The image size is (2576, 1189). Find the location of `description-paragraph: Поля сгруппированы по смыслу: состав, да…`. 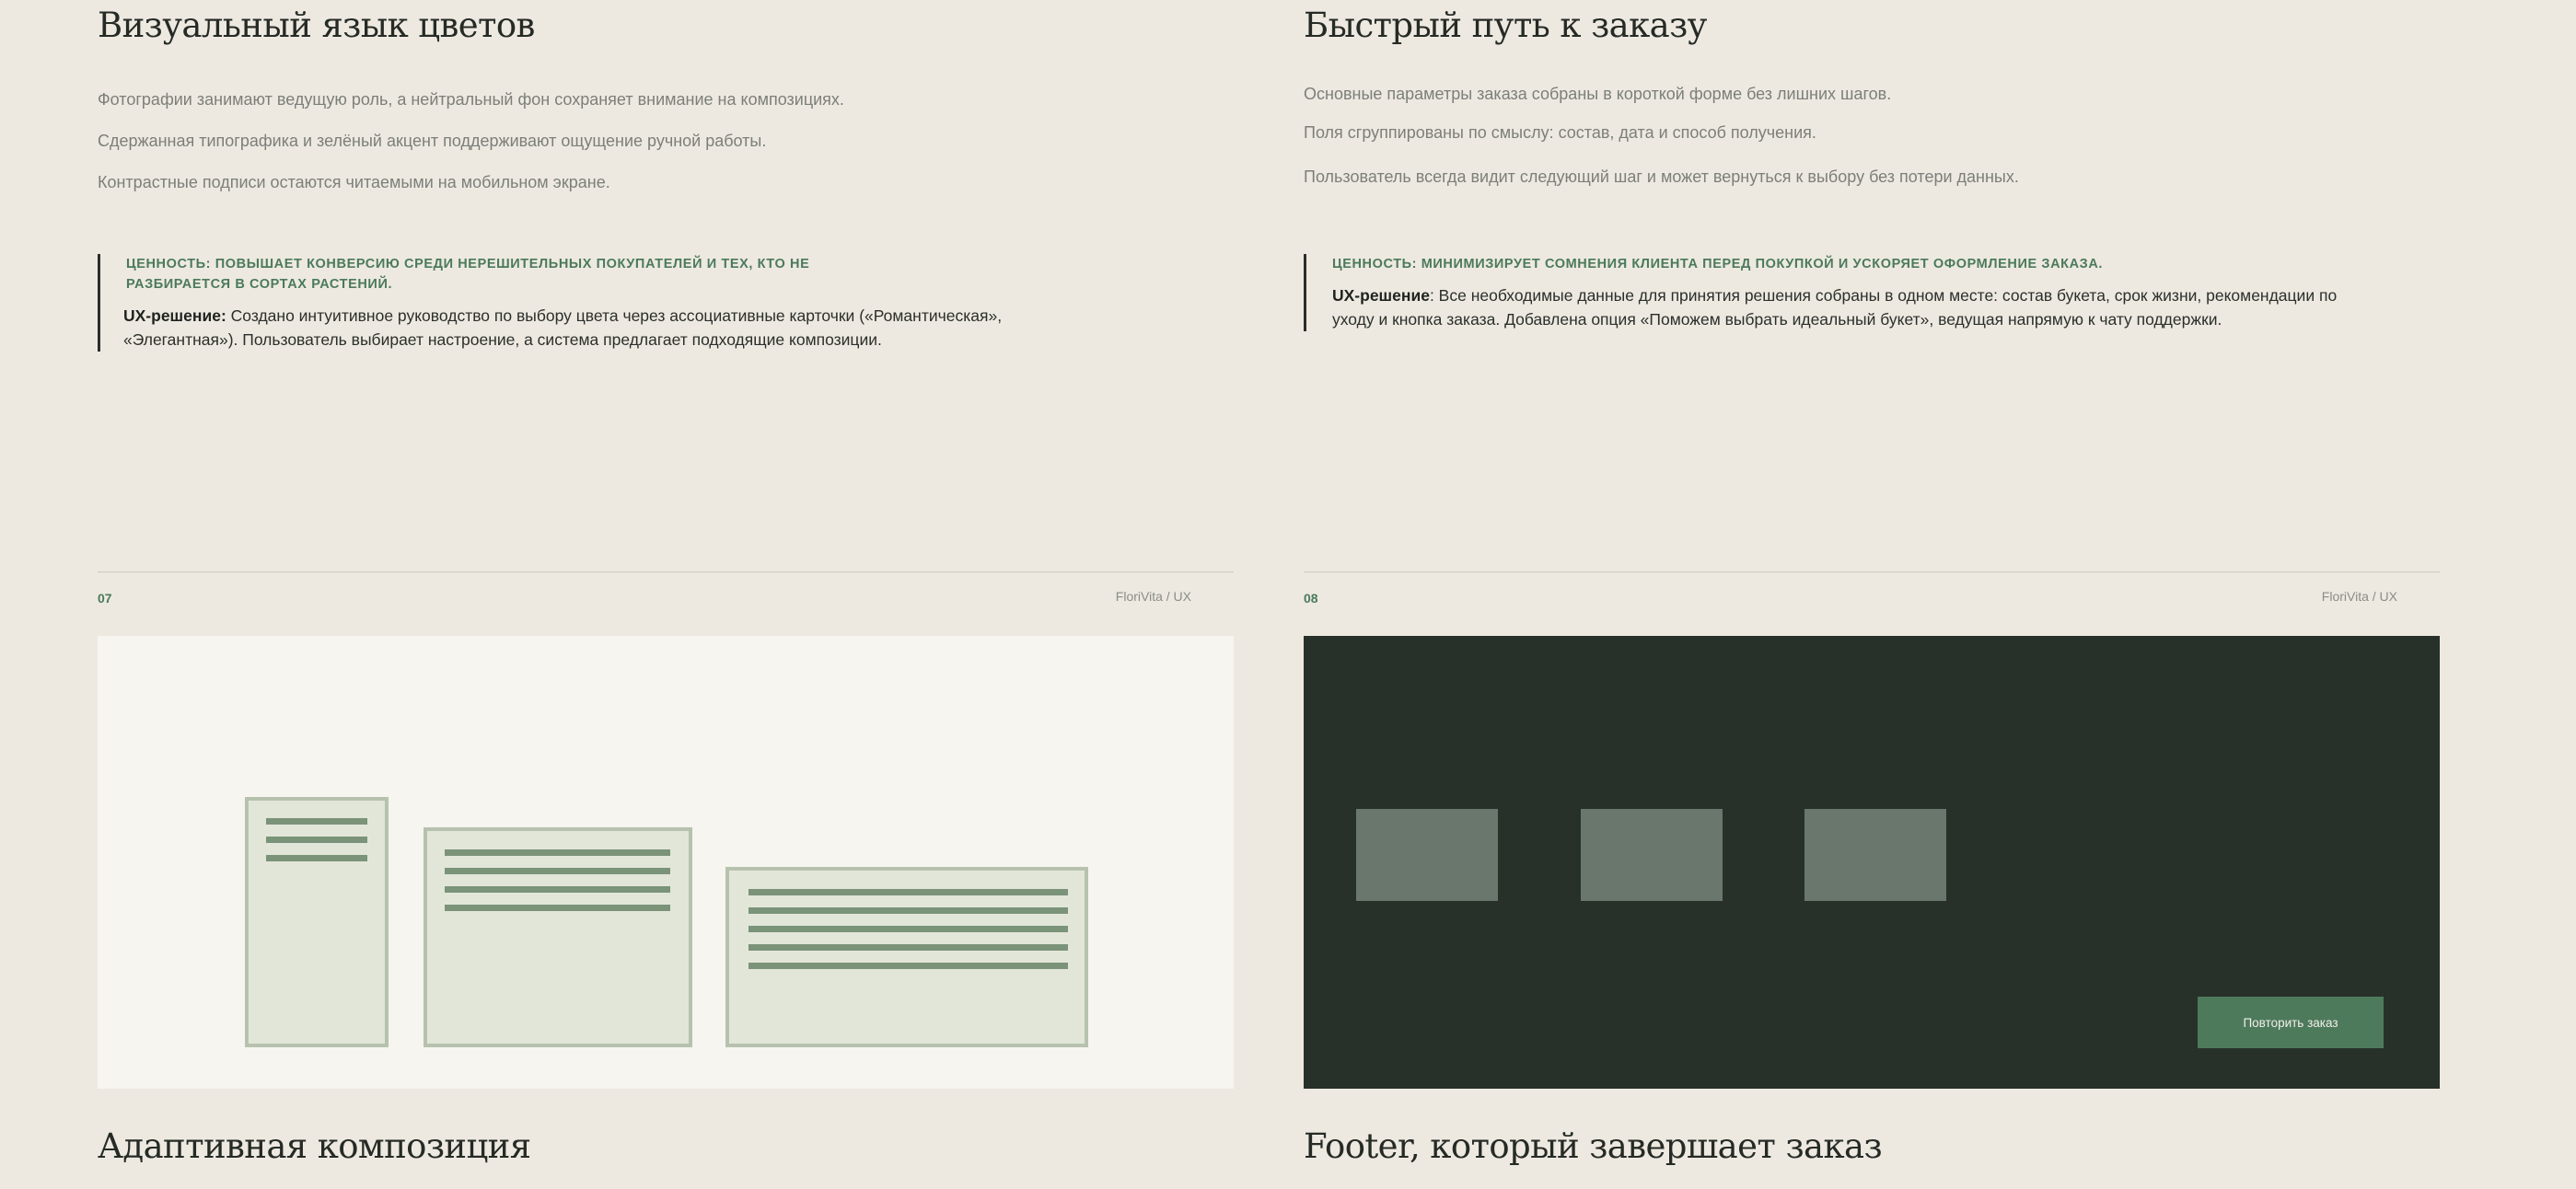

description-paragraph: Поля сгруппированы по смыслу: состав, да… is located at coordinates (1560, 132).